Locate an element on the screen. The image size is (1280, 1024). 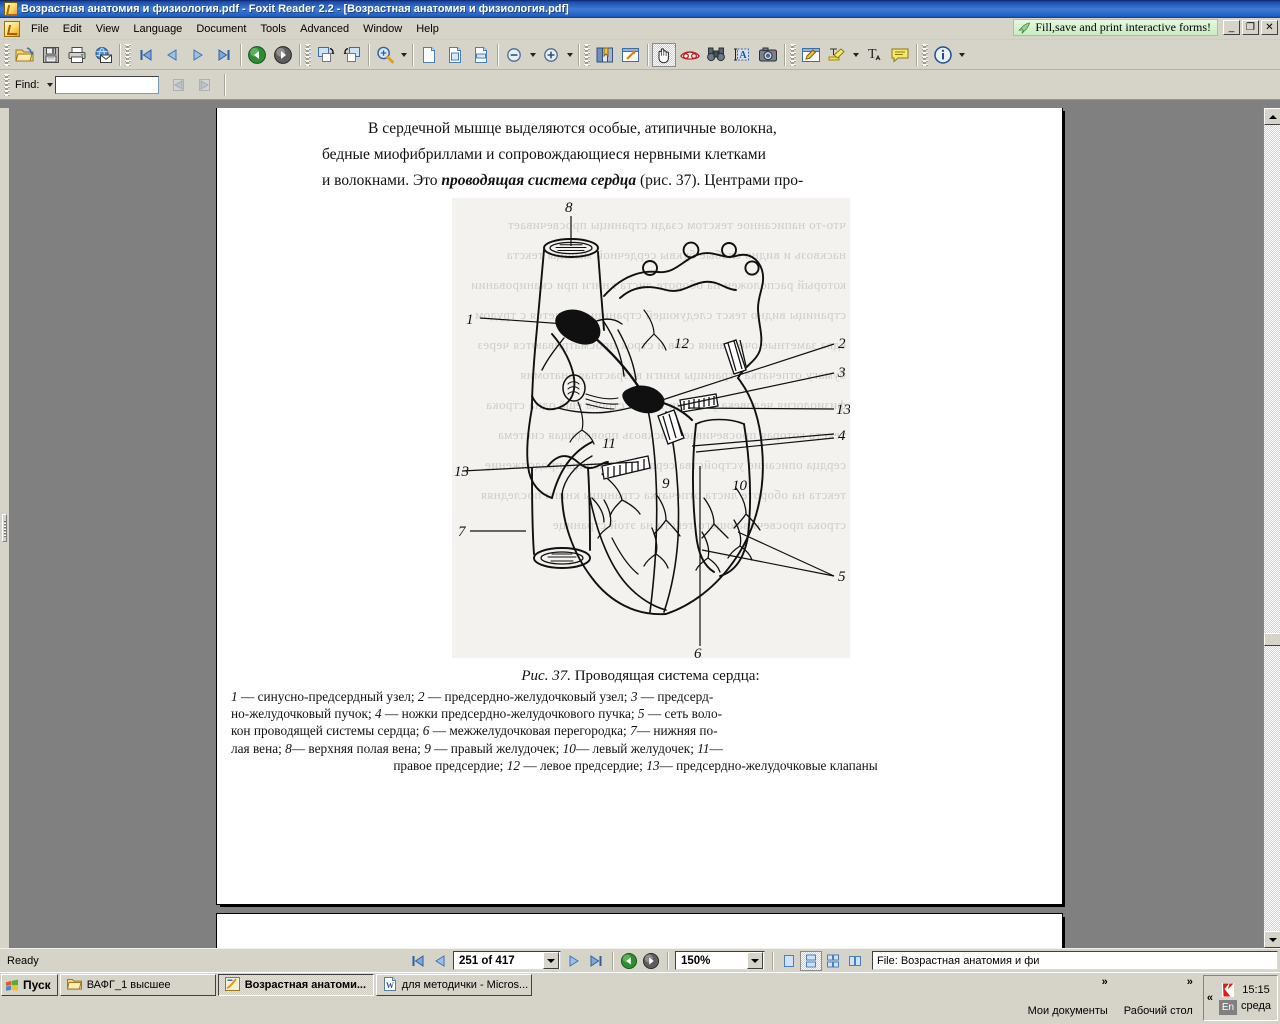
toolbar-grip is located at coordinates (7, 54).